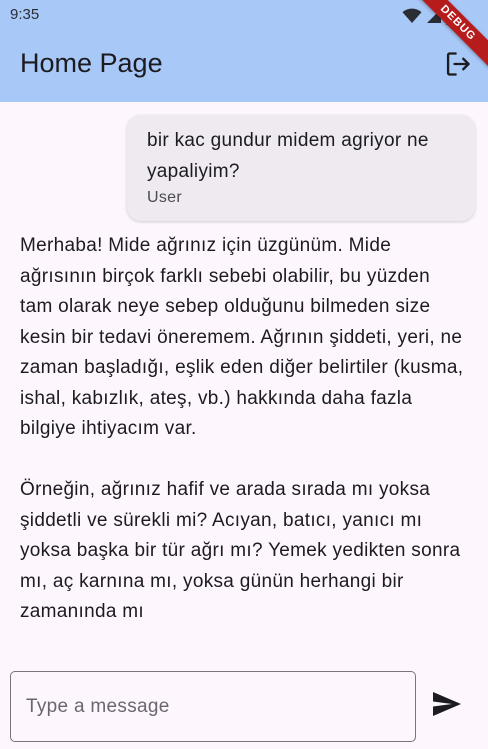 The height and width of the screenshot is (749, 488). I want to click on logout-icon, so click(458, 66).